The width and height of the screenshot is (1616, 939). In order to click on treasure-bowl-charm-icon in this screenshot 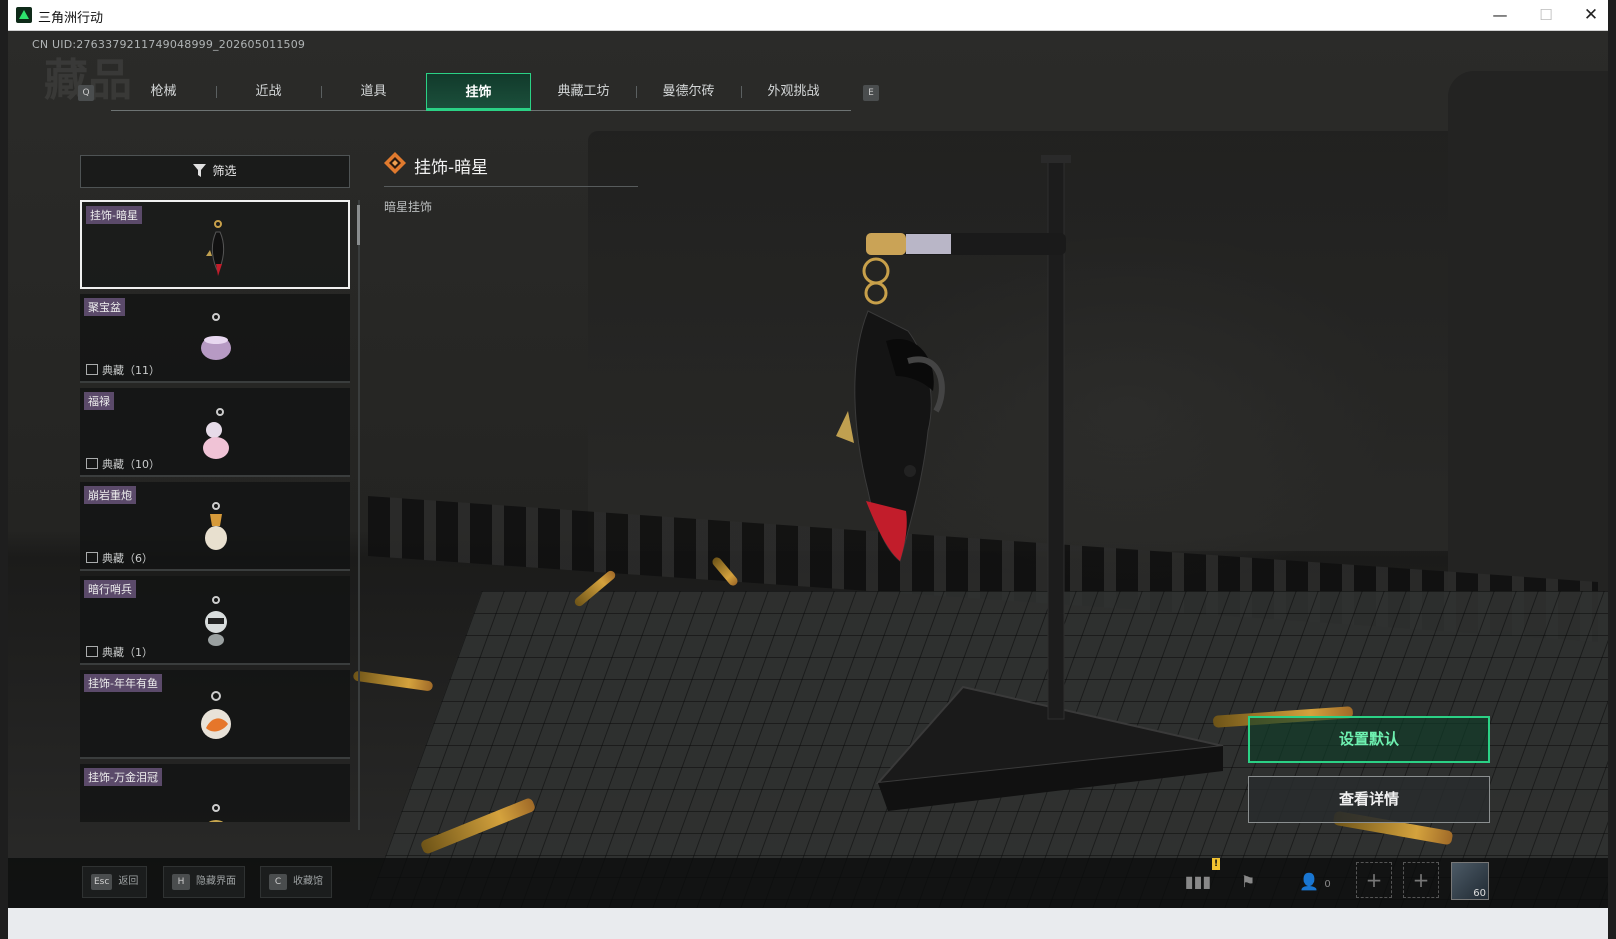, I will do `click(216, 336)`.